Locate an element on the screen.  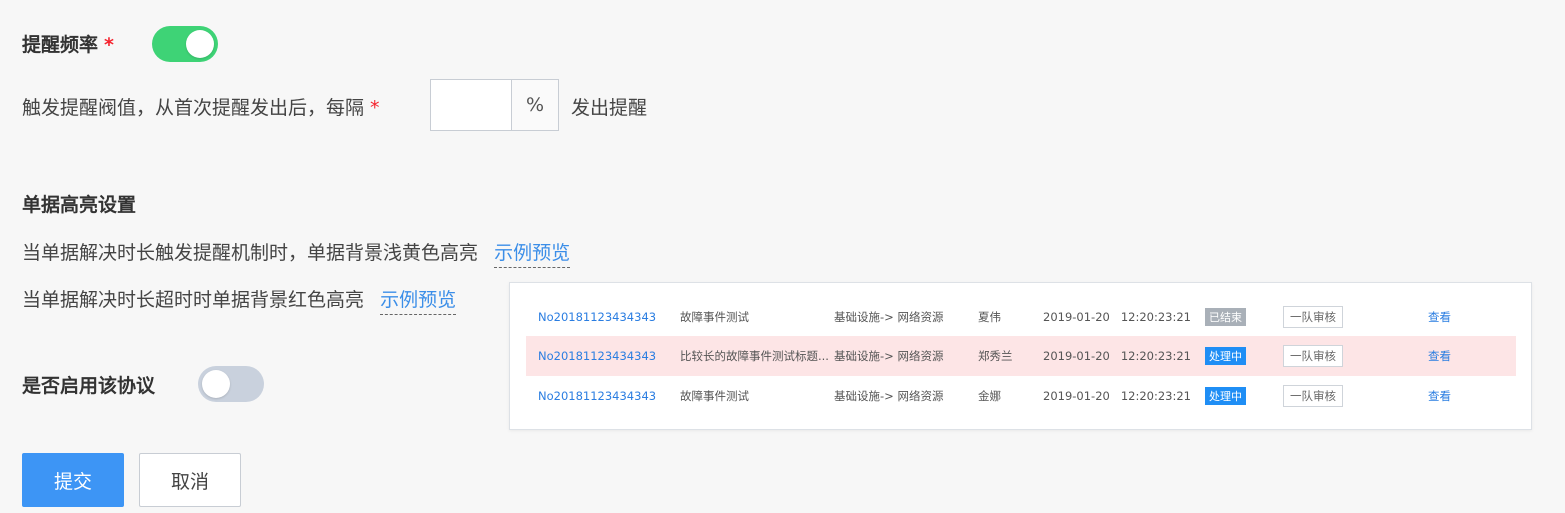
red-highlight-text: 当单据解决时长超时时单据背景红色高亮 is located at coordinates (193, 300).